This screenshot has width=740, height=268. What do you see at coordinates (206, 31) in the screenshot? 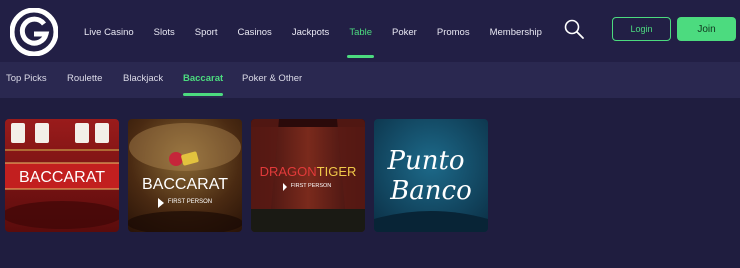
I see `nav-item-sport: Sport` at bounding box center [206, 31].